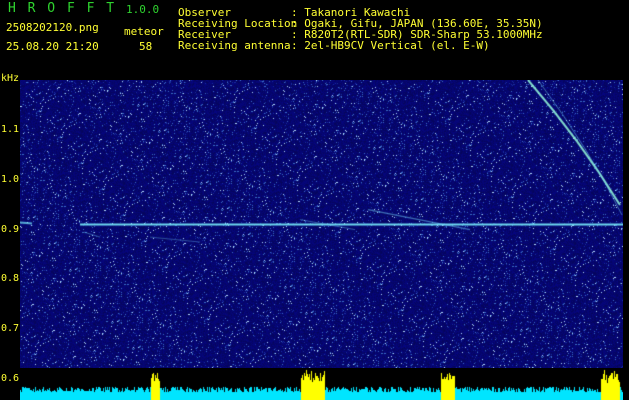  Describe the element at coordinates (390, 45) in the screenshot. I see `info-value-antenna: : 2el-HB9CV Vertical (el. E-W)` at that location.